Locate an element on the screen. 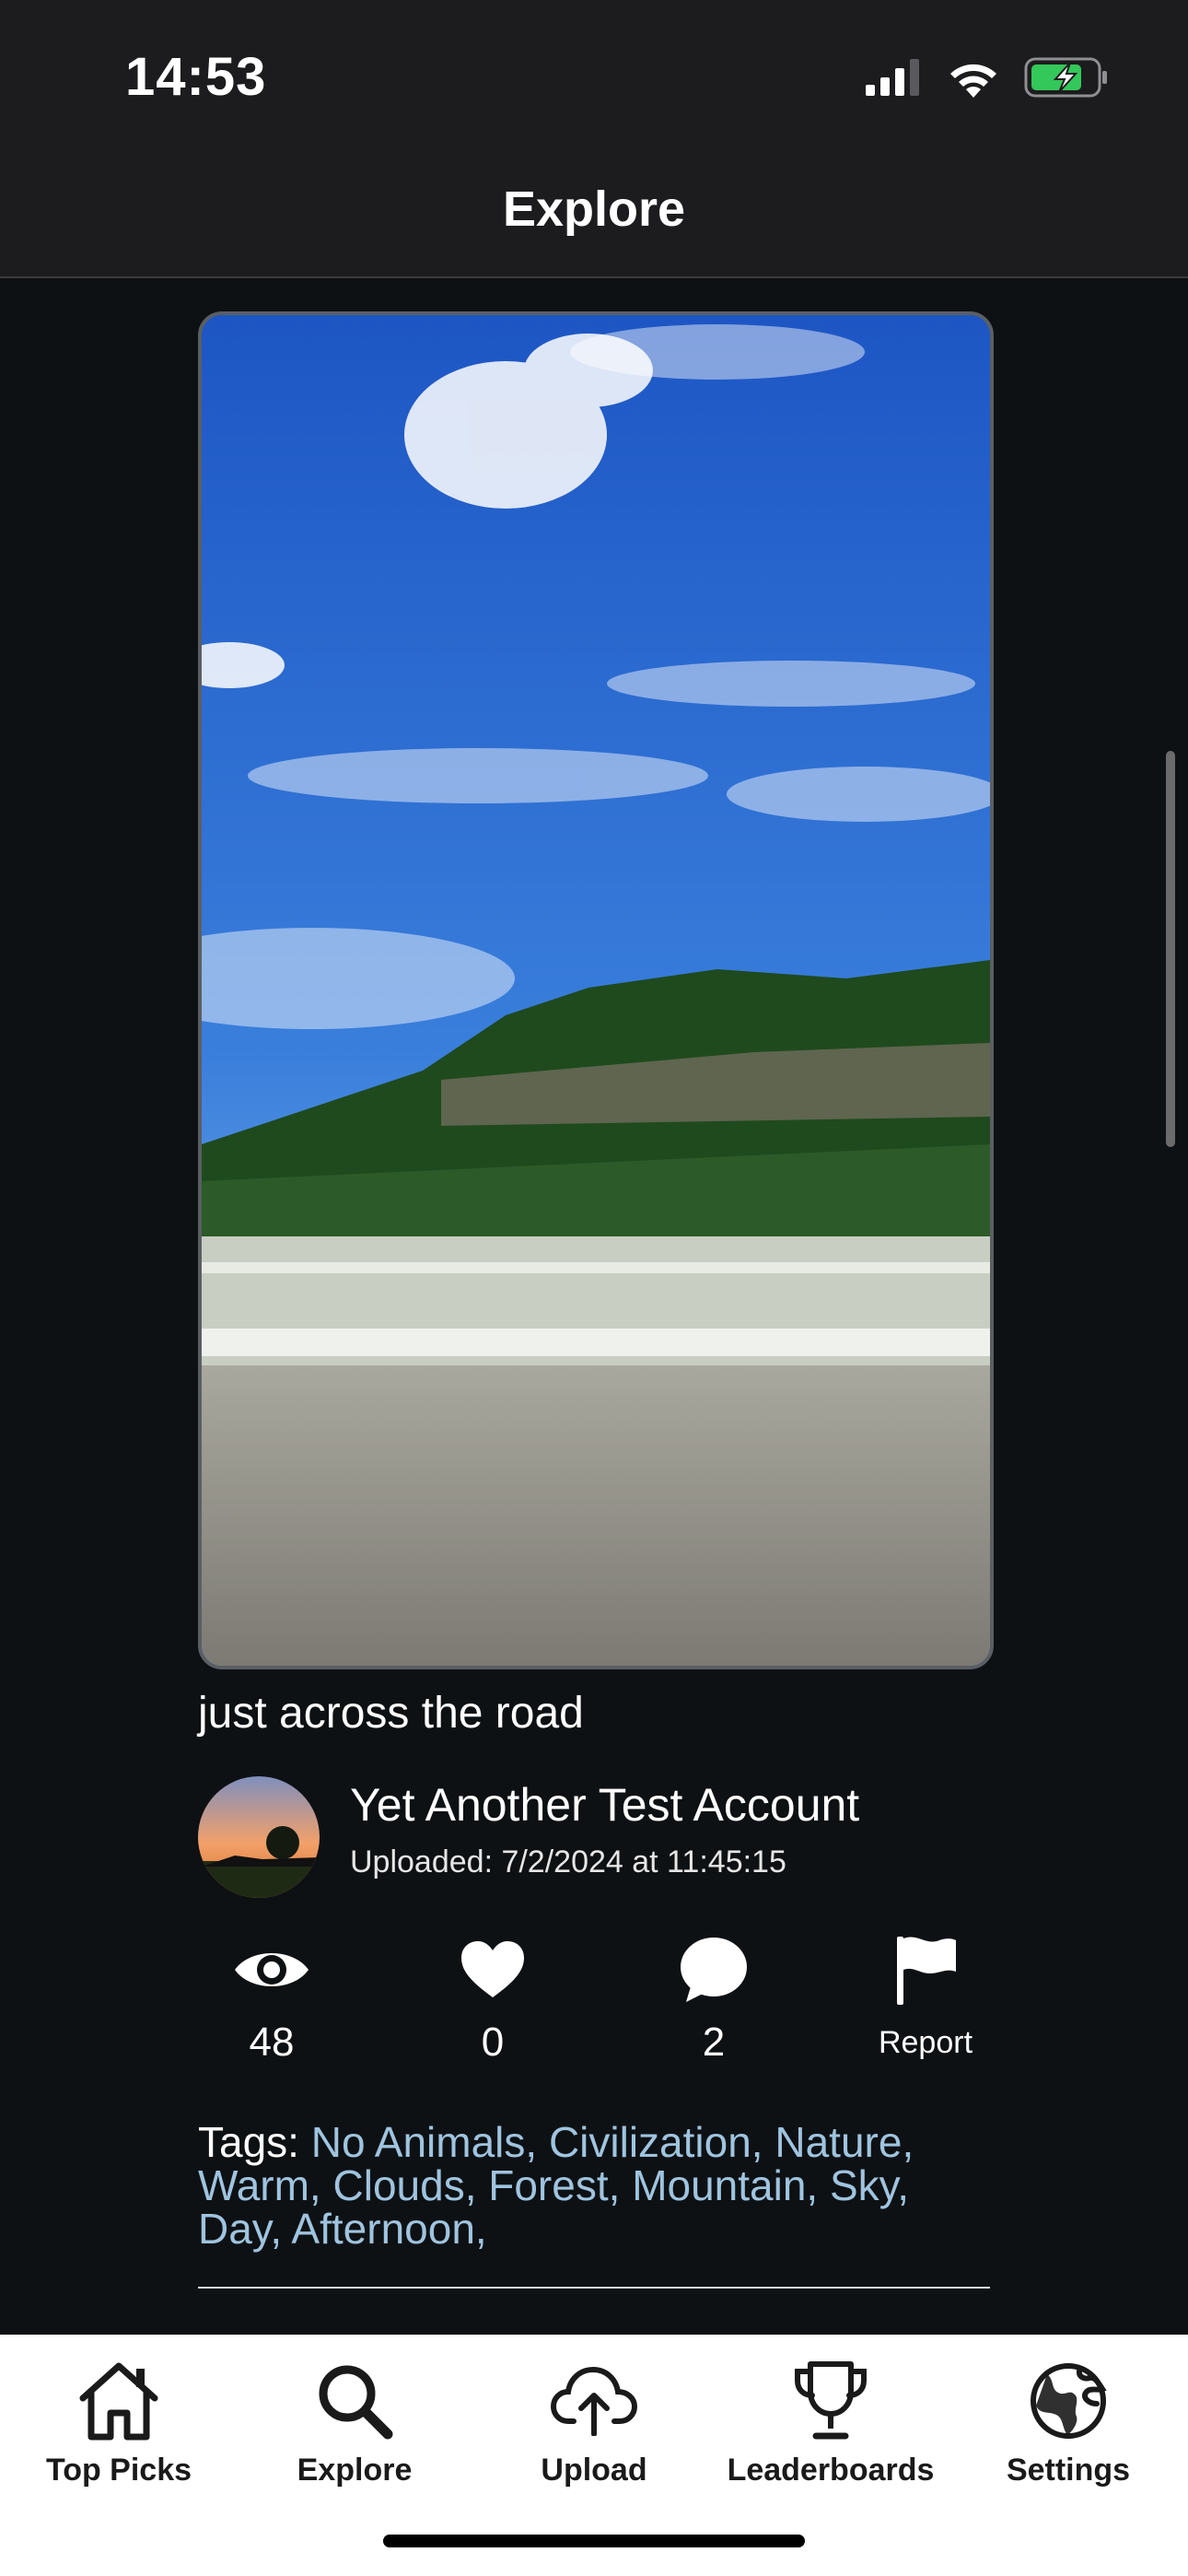 The width and height of the screenshot is (1188, 2576). flag-icon is located at coordinates (925, 1970).